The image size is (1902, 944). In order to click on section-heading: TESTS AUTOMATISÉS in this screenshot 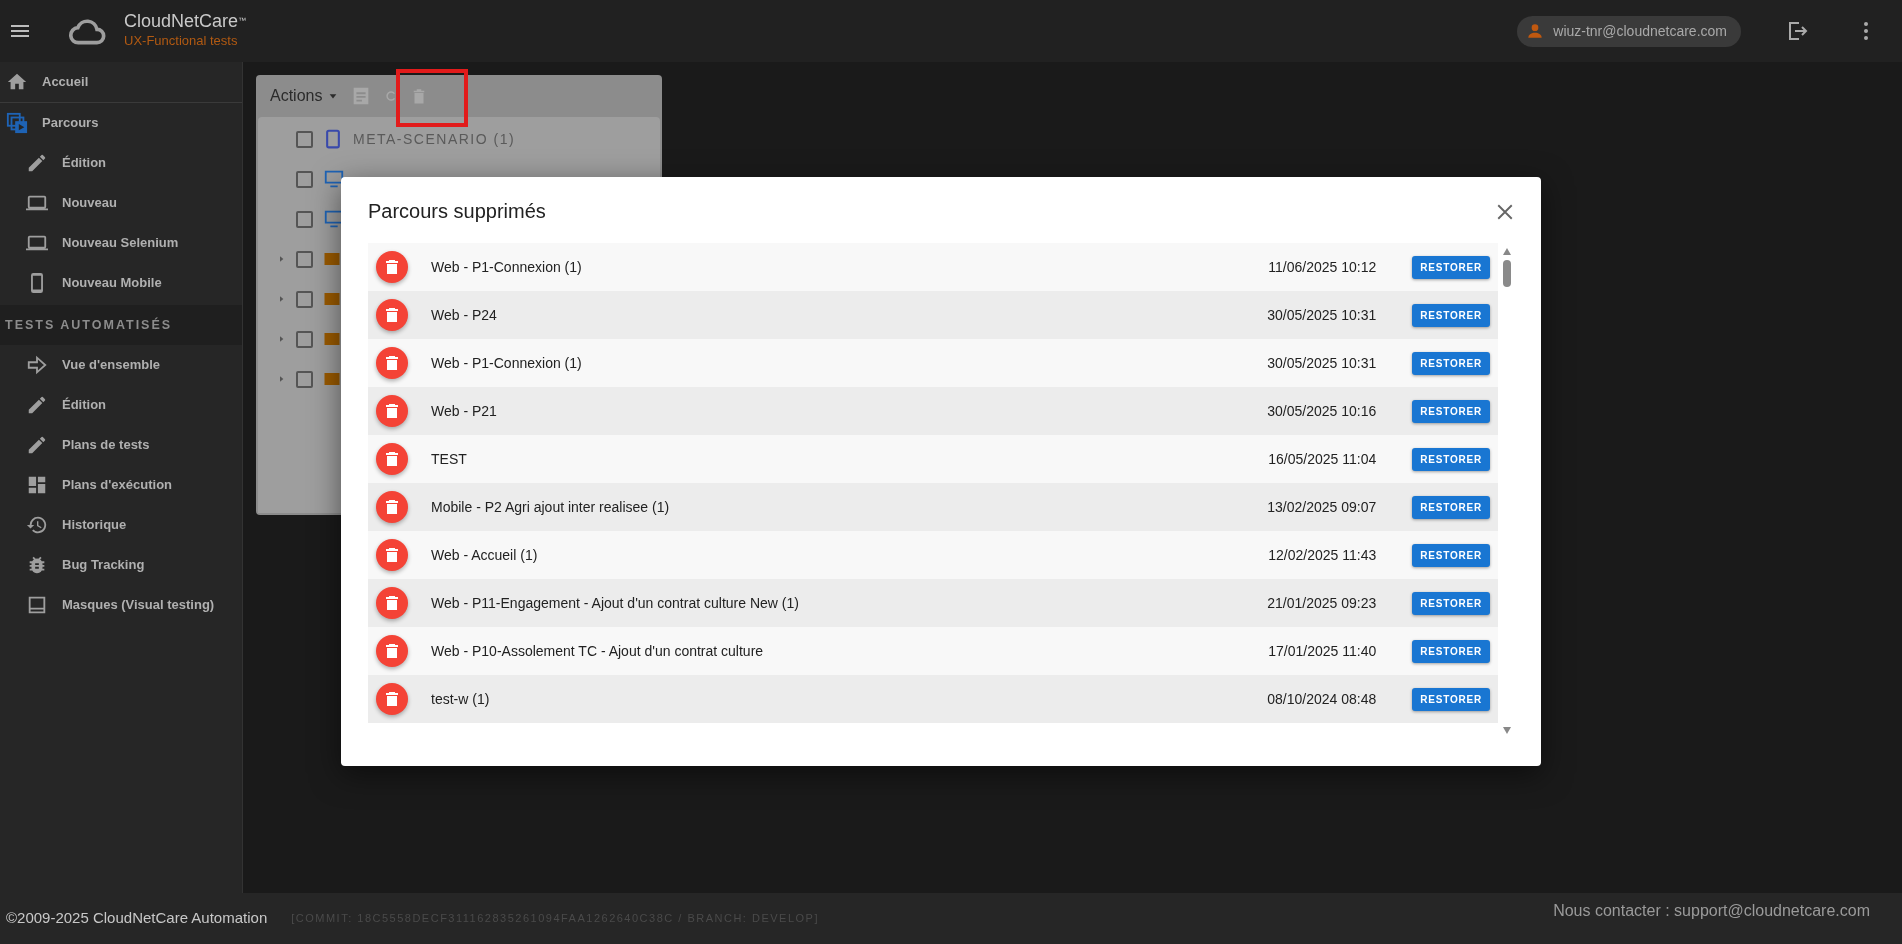, I will do `click(121, 325)`.